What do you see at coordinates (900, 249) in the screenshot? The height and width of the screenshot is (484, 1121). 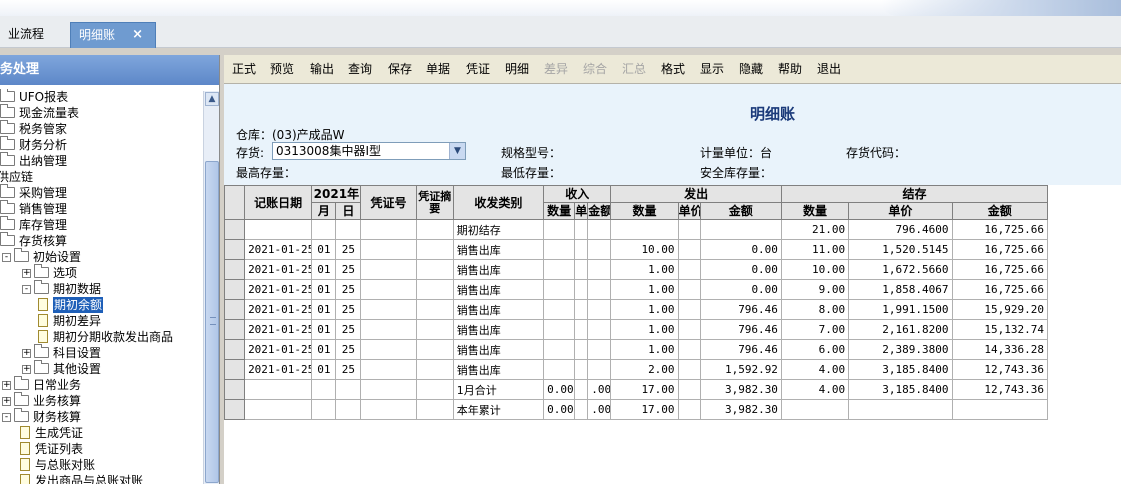 I see `cell-bal-price: 1,520.5145` at bounding box center [900, 249].